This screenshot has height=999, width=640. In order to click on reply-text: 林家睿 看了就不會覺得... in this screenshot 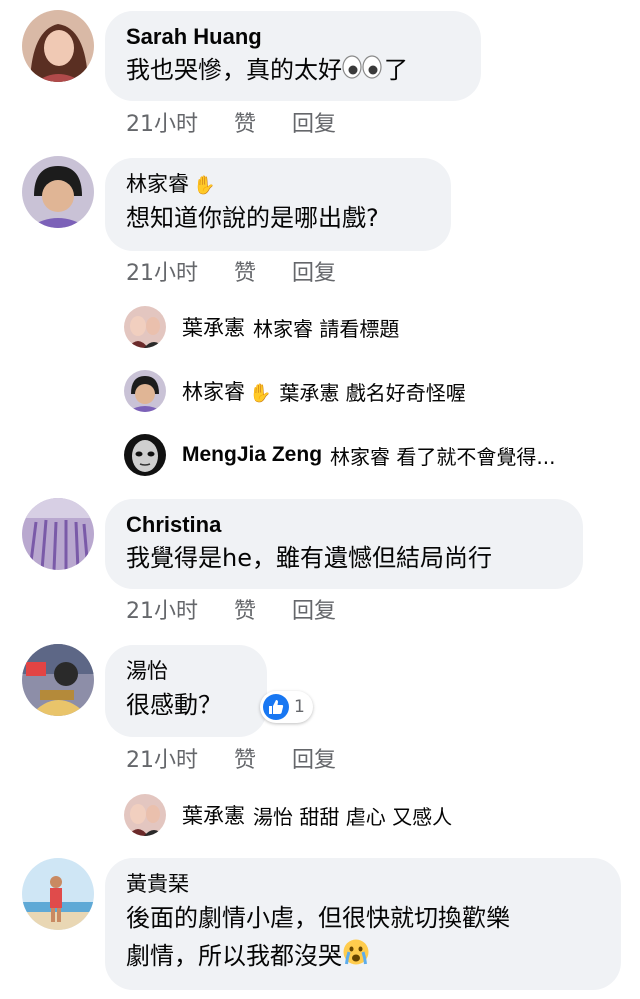, I will do `click(443, 456)`.